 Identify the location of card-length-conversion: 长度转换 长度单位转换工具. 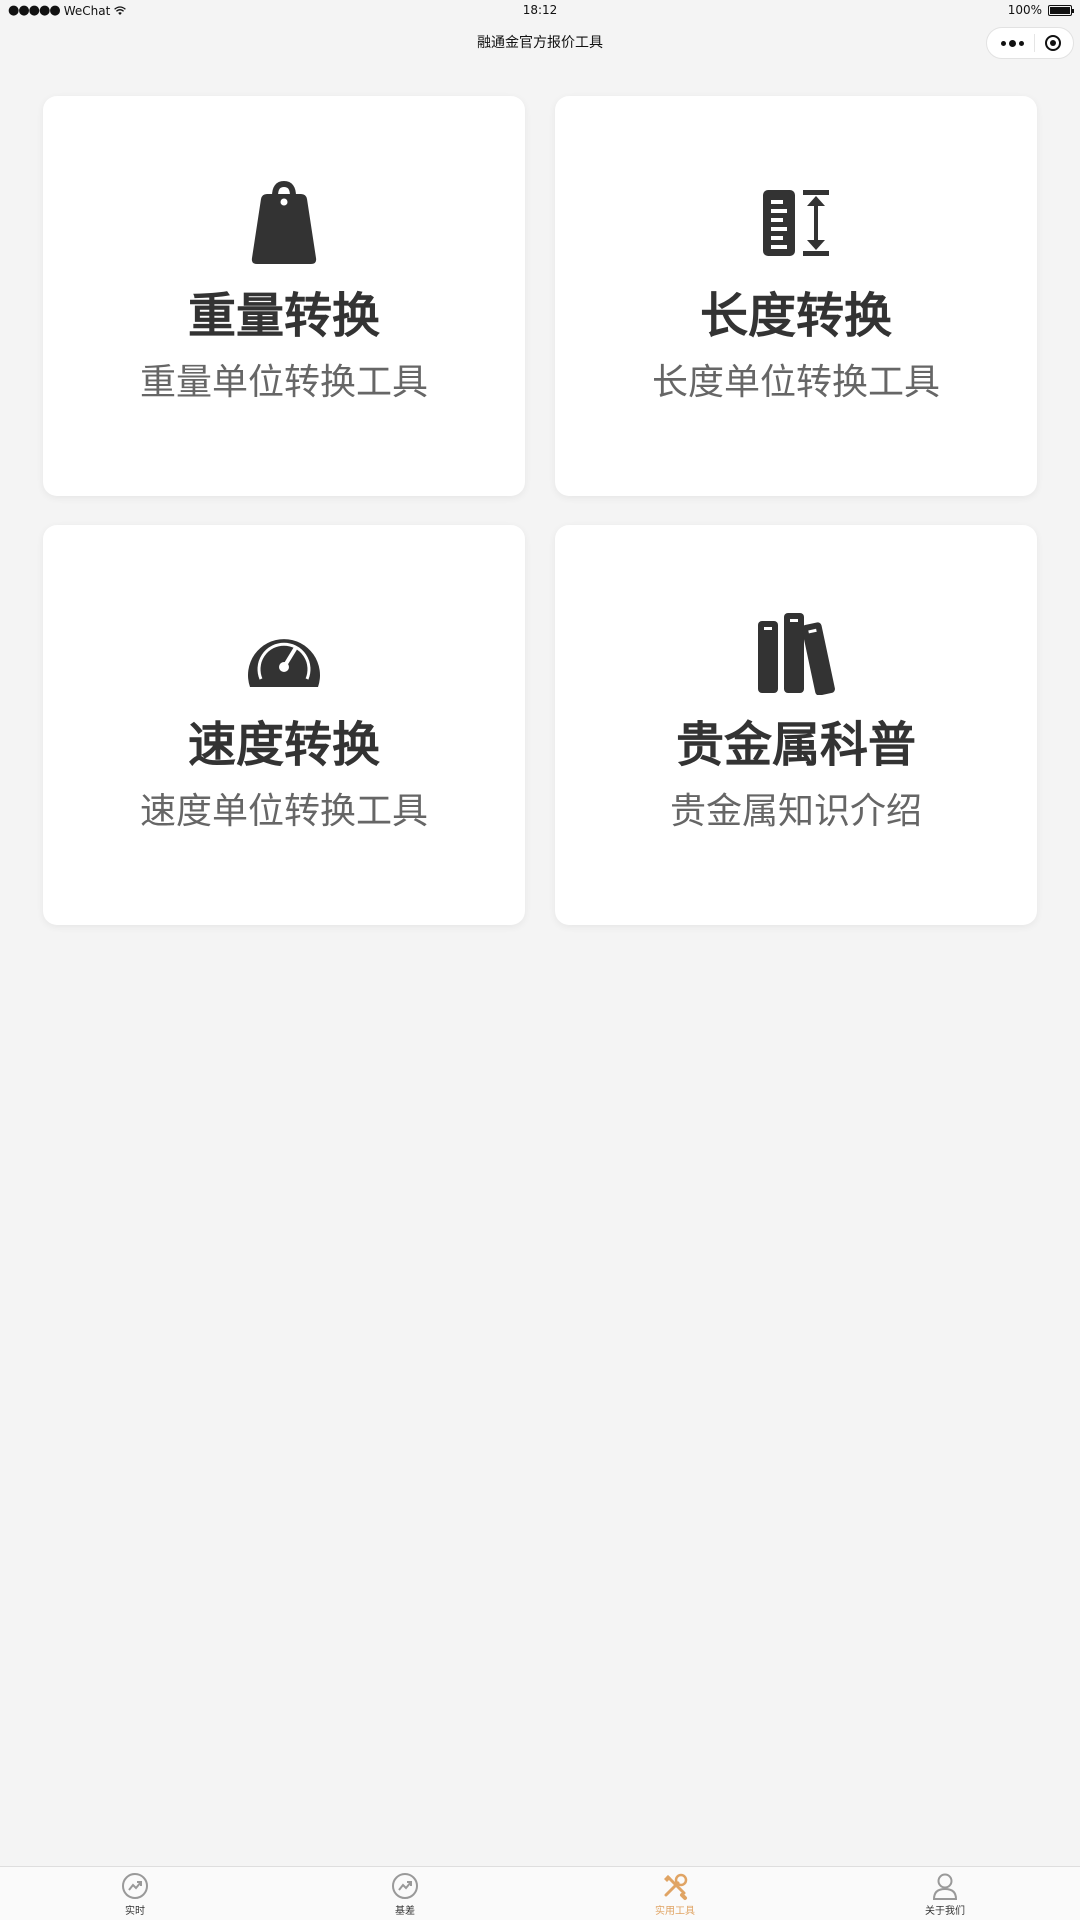
(796, 296).